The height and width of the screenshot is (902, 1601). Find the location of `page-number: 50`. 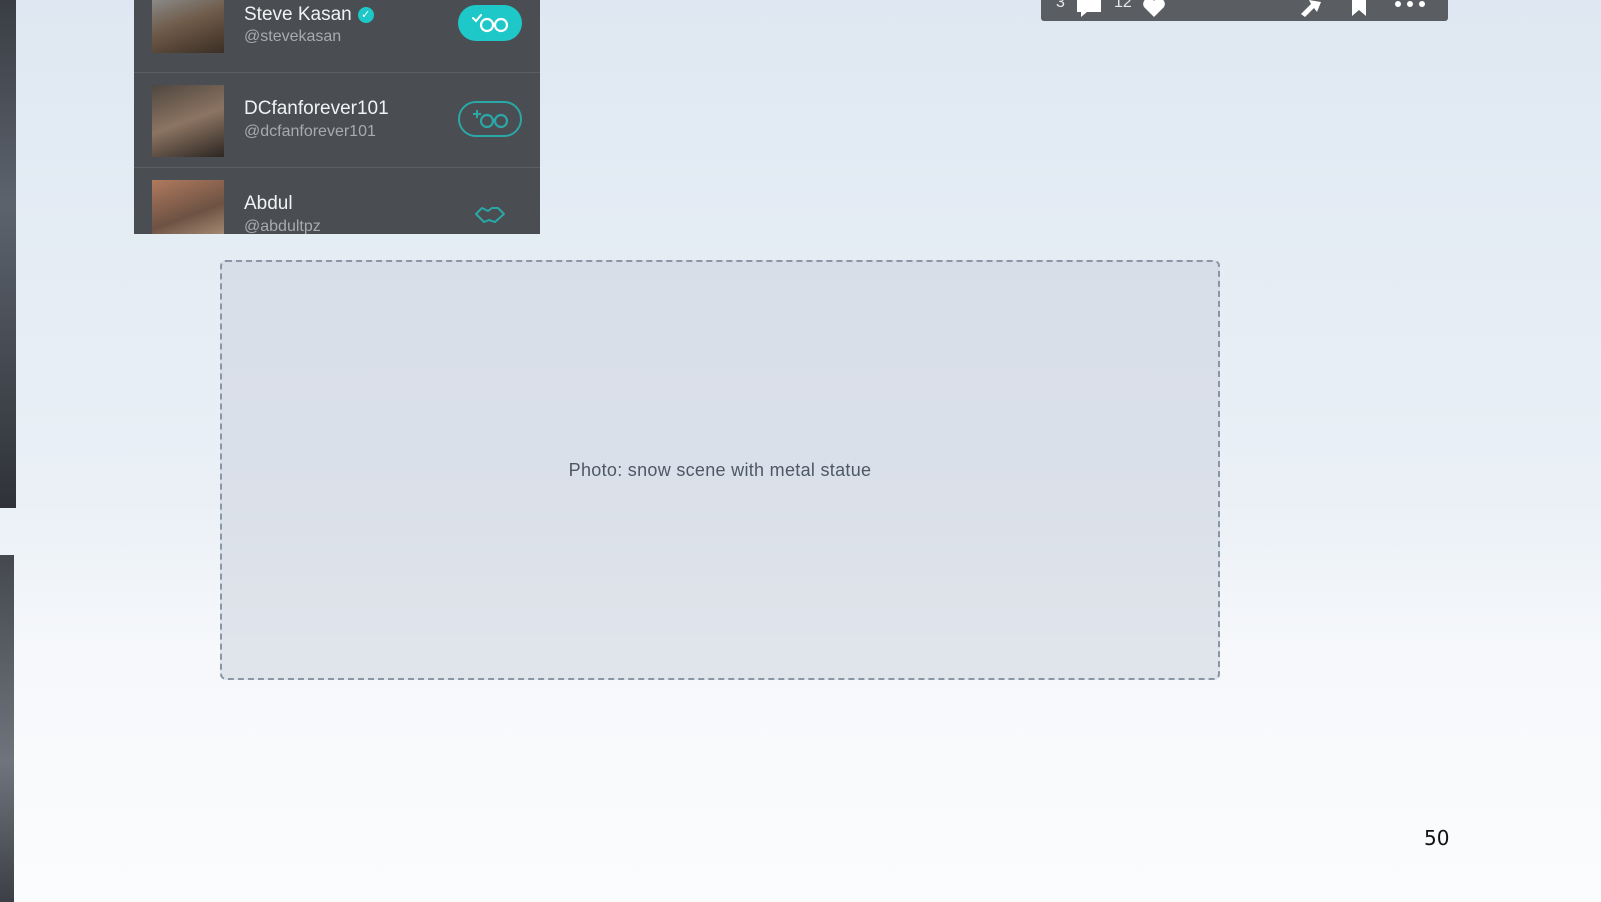

page-number: 50 is located at coordinates (1437, 838).